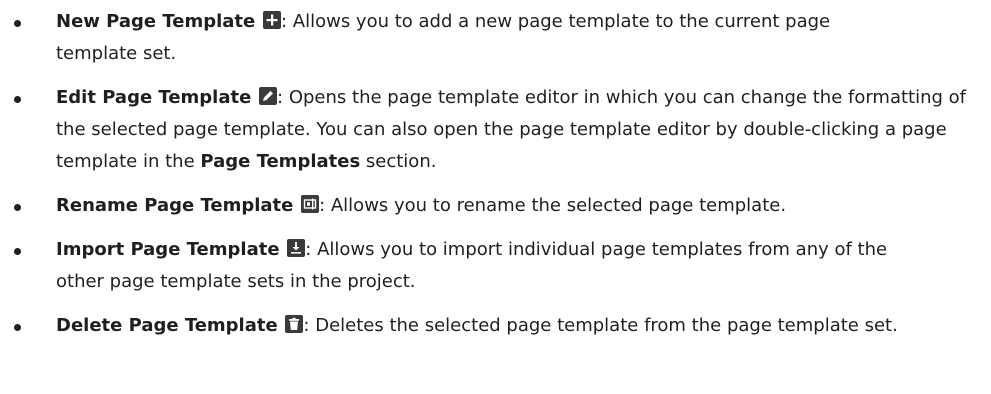  What do you see at coordinates (398, 161) in the screenshot?
I see `description-edit-page-template-part2: section.` at bounding box center [398, 161].